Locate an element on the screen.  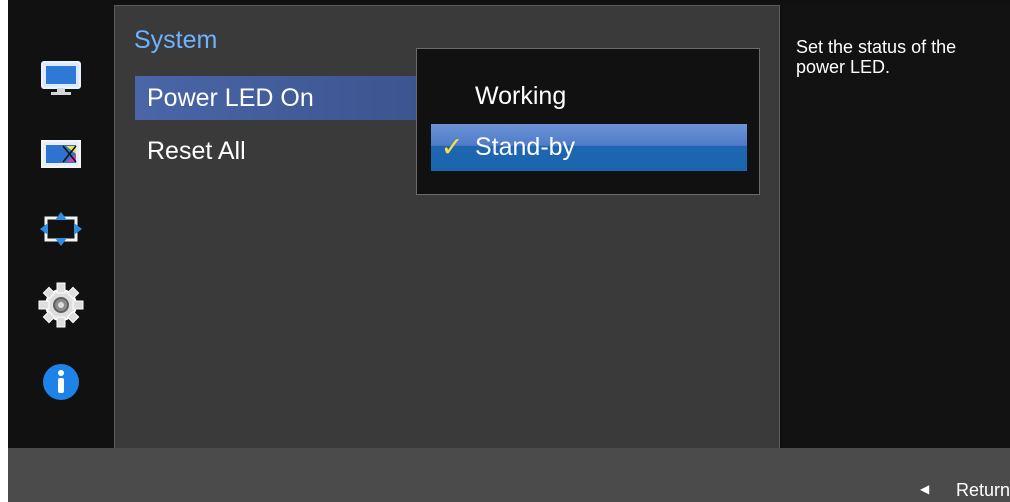
return-label: Return is located at coordinates (983, 490).